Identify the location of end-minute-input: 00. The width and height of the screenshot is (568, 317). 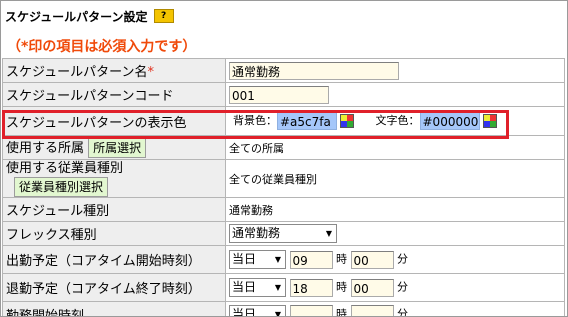
(372, 287).